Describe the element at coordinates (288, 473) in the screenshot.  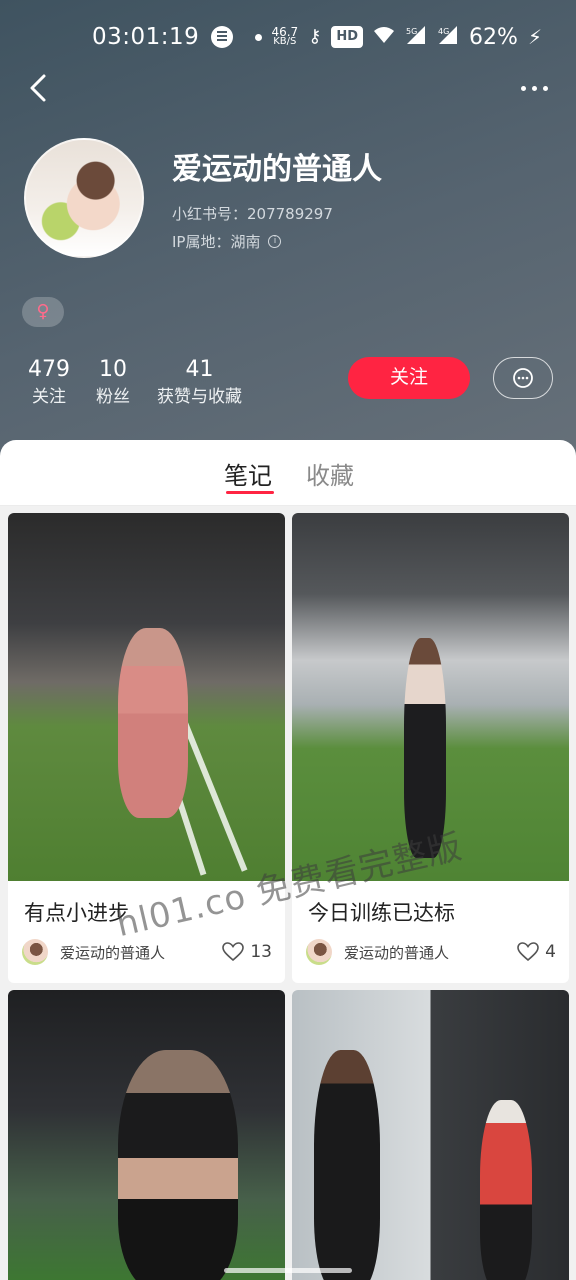
I see `content-tabs: 笔记 收藏` at that location.